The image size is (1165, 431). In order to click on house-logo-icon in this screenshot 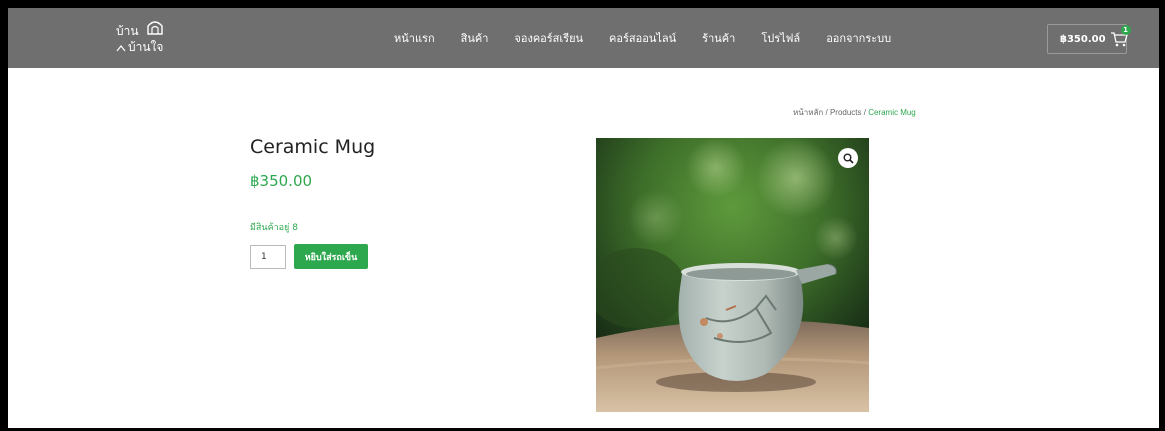, I will do `click(155, 28)`.